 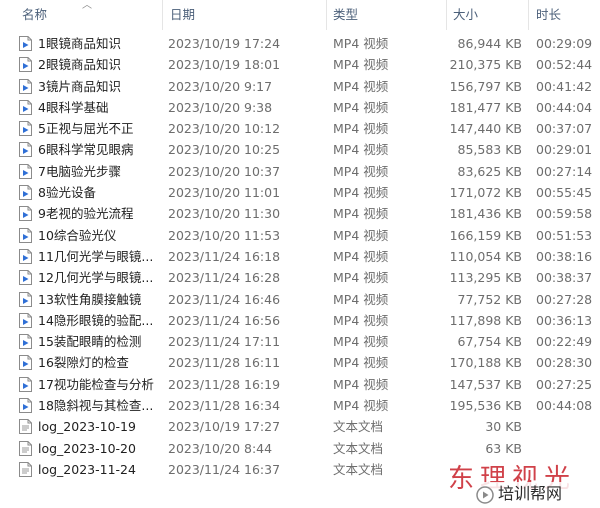 What do you see at coordinates (224, 65) in the screenshot?
I see `file-date: 2023/10/19 18:01` at bounding box center [224, 65].